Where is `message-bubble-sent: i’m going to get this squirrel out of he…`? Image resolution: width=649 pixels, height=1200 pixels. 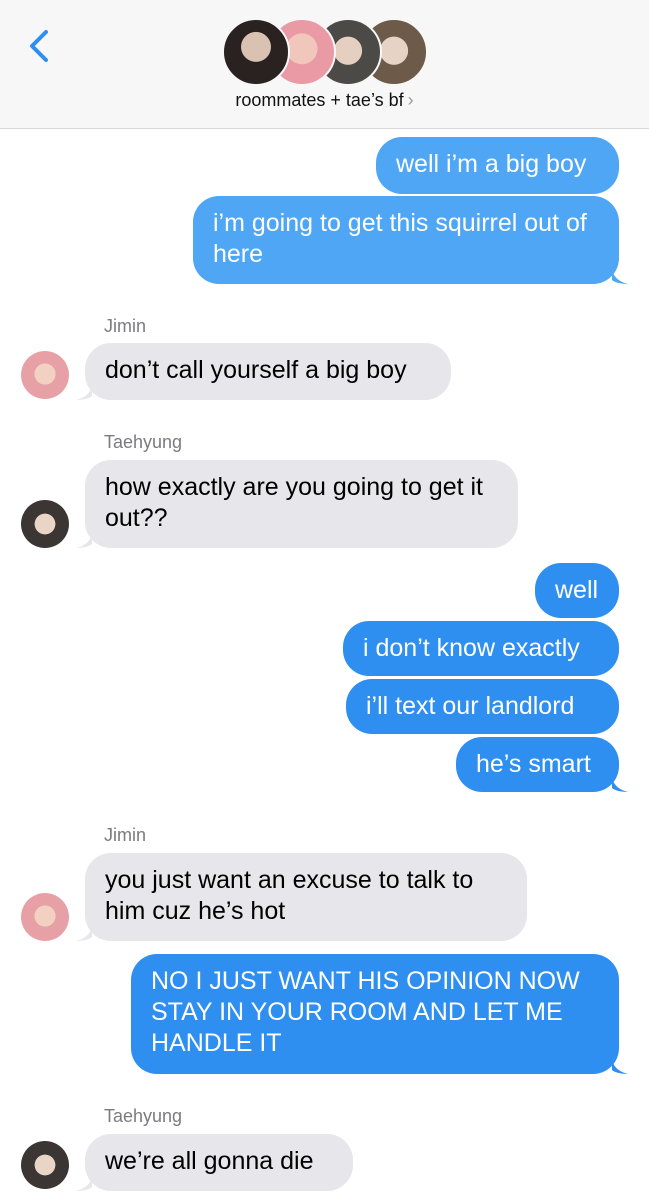 message-bubble-sent: i’m going to get this squirrel out of he… is located at coordinates (406, 240).